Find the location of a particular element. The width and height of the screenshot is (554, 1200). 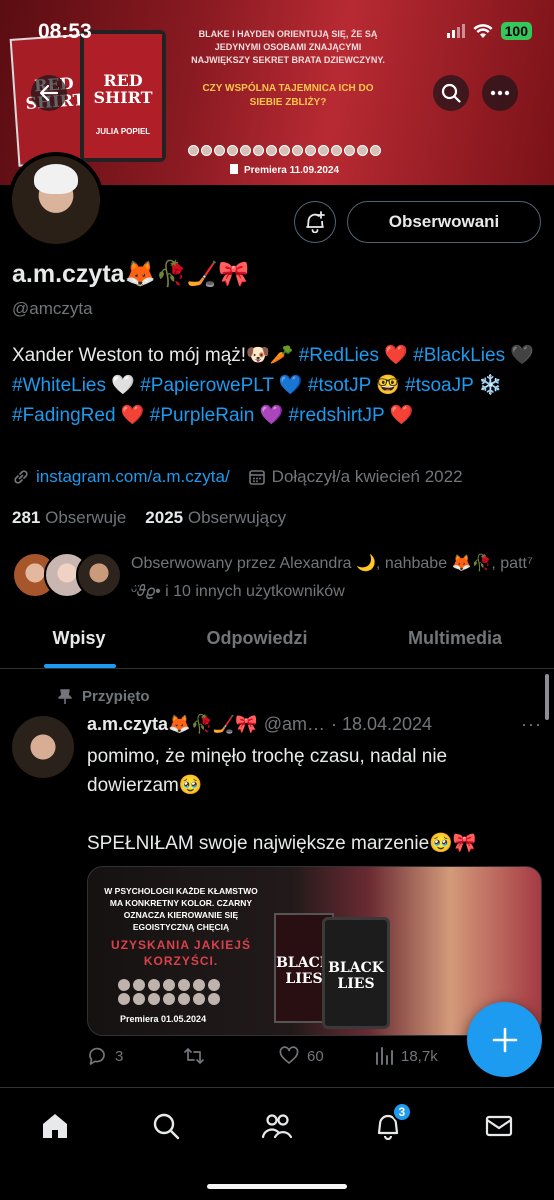

tweet-date: · 18.04.2024 is located at coordinates (381, 724).